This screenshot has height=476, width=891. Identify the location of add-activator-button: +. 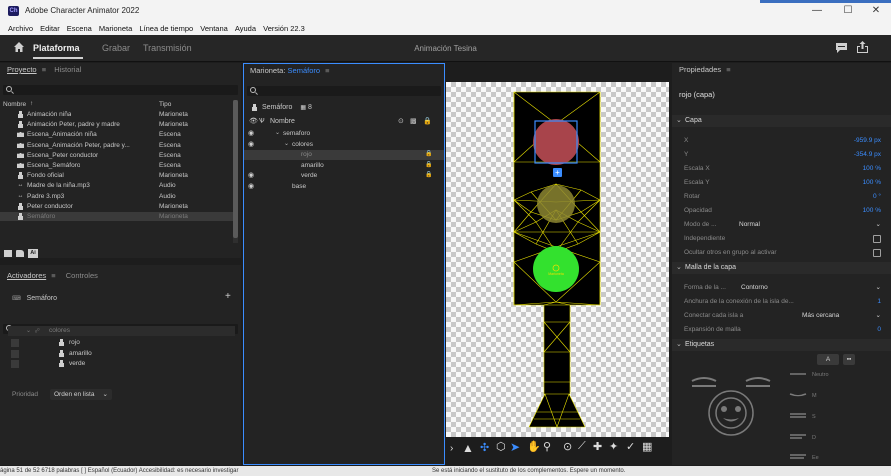
(228, 296).